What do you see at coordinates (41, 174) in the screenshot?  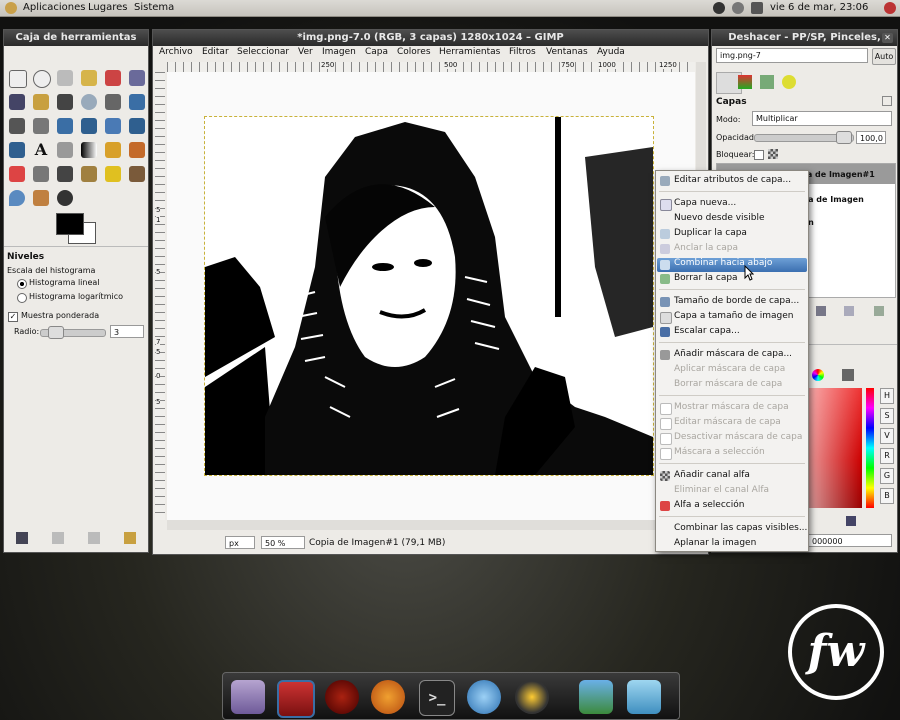 I see `airbrush-icon` at bounding box center [41, 174].